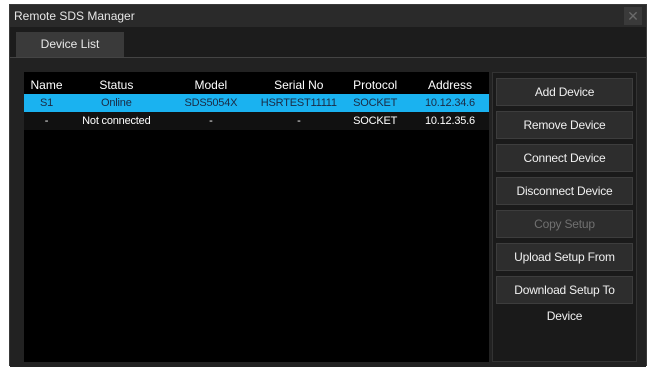 The height and width of the screenshot is (371, 654). I want to click on copy-setup-button: Copy Setup, so click(564, 224).